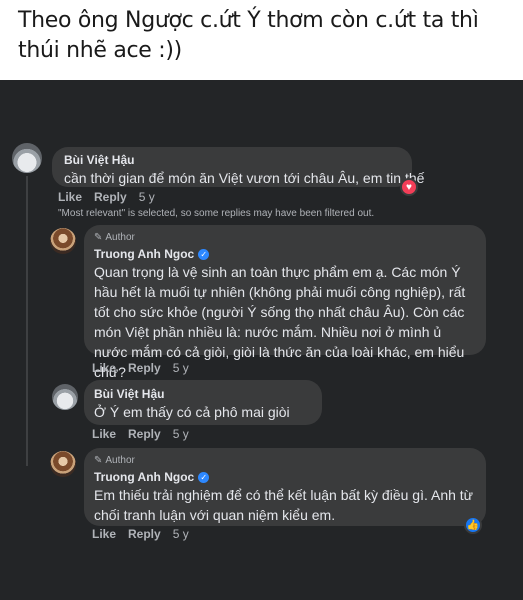 This screenshot has width=523, height=600. Describe the element at coordinates (27, 321) in the screenshot. I see `thread-line` at that location.